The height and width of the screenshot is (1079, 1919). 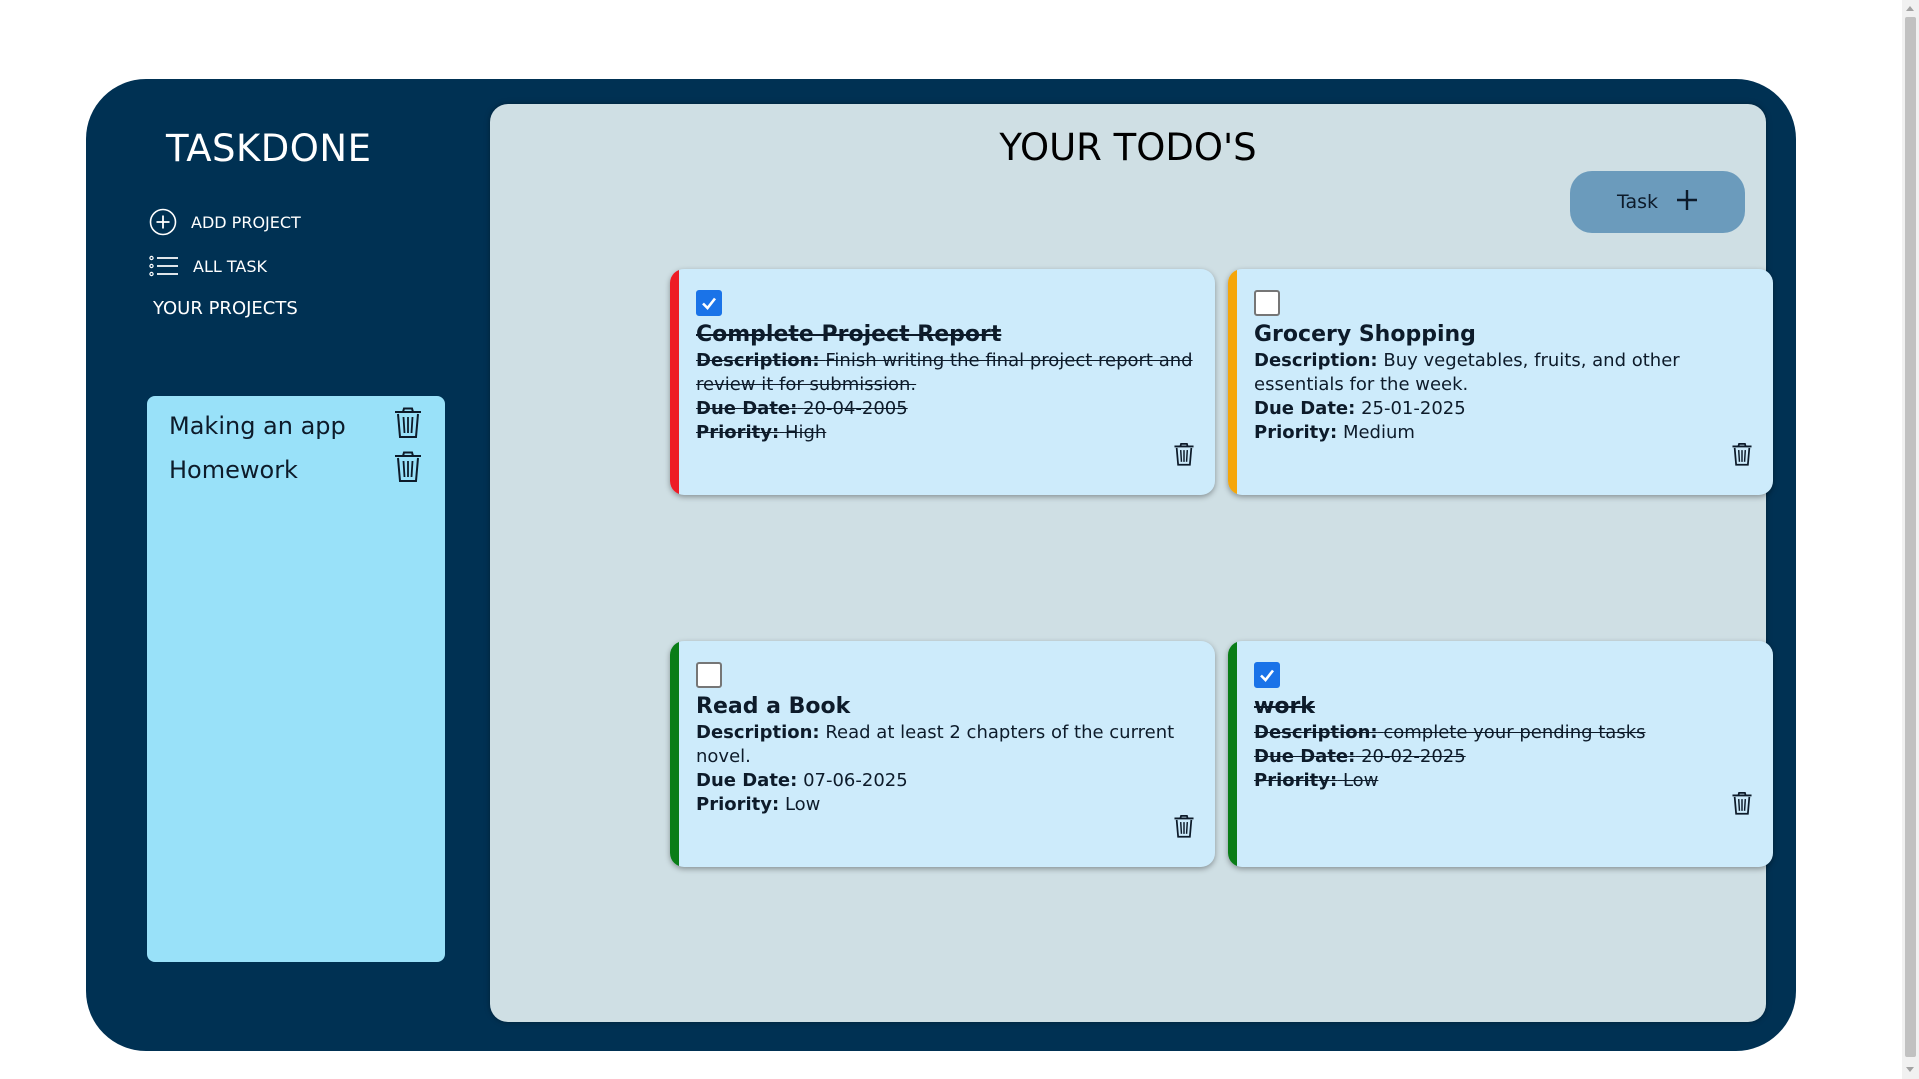 I want to click on all-task-button: ALL TASK, so click(x=208, y=266).